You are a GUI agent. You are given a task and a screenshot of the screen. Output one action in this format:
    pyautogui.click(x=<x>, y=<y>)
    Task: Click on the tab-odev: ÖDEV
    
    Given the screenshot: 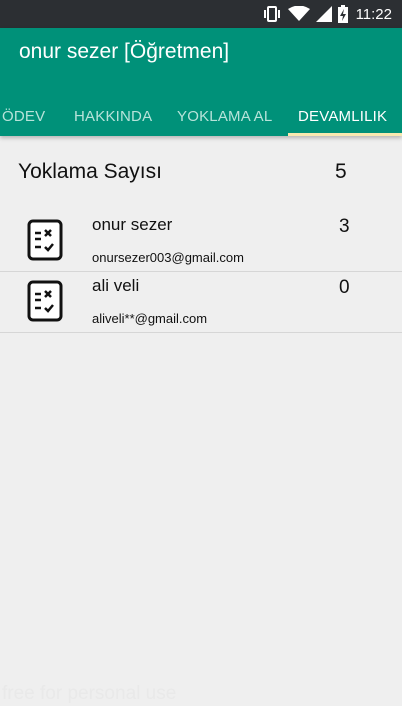 What is the action you would take?
    pyautogui.click(x=23, y=116)
    